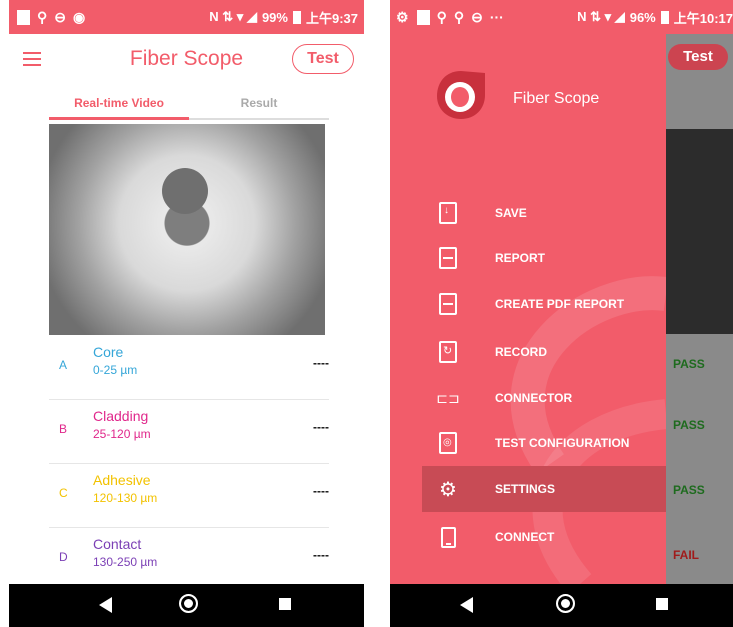  I want to click on menu-item-label: SAVE, so click(511, 213).